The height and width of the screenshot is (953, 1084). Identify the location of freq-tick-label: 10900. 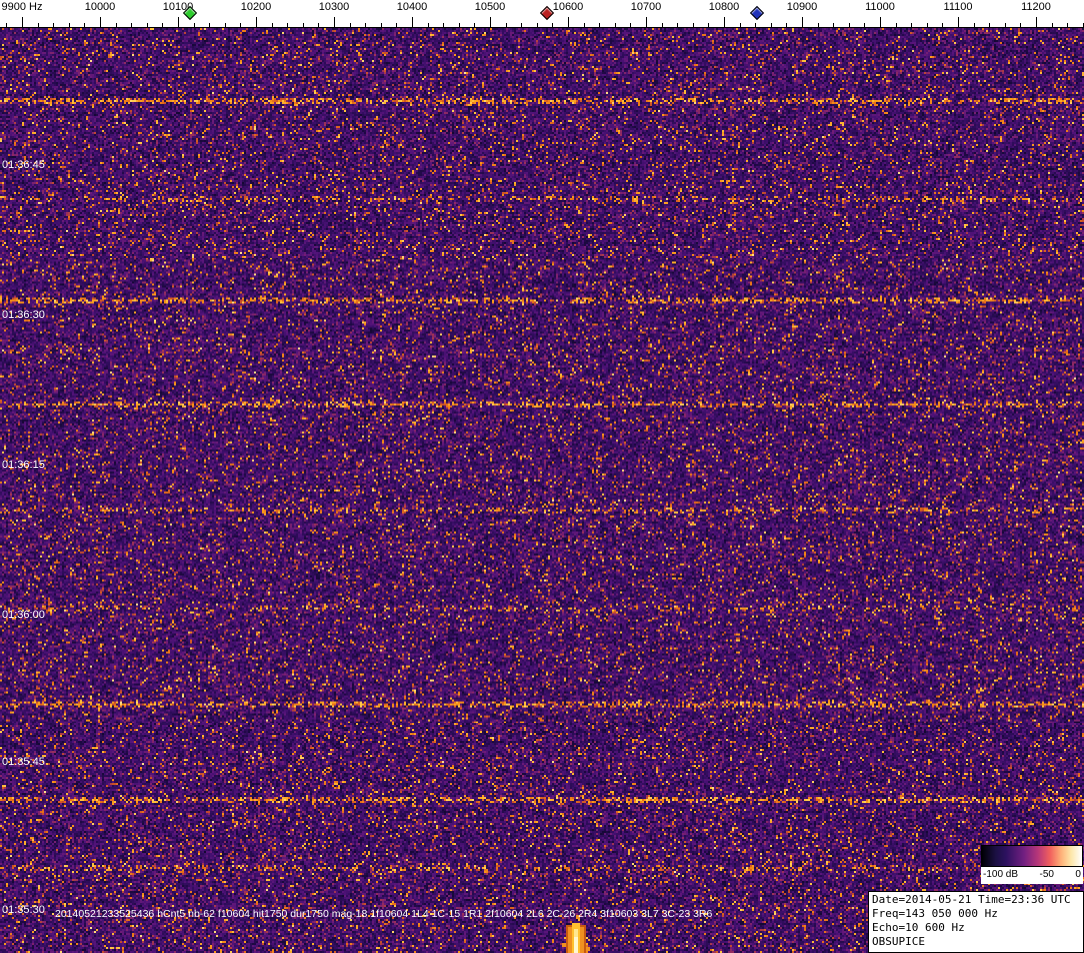
(802, 7).